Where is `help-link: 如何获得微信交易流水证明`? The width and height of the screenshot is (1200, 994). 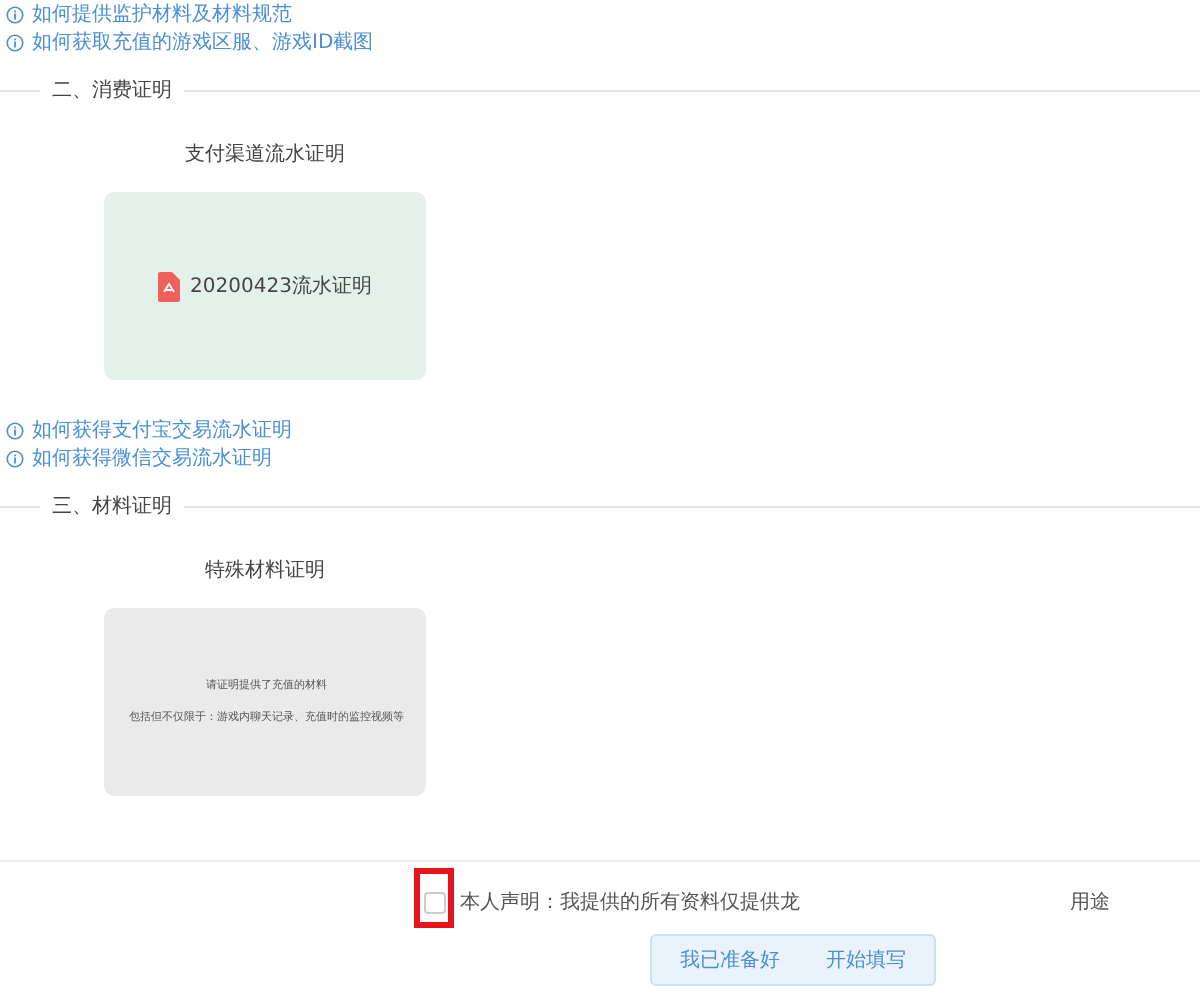 help-link: 如何获得微信交易流水证明 is located at coordinates (600, 458).